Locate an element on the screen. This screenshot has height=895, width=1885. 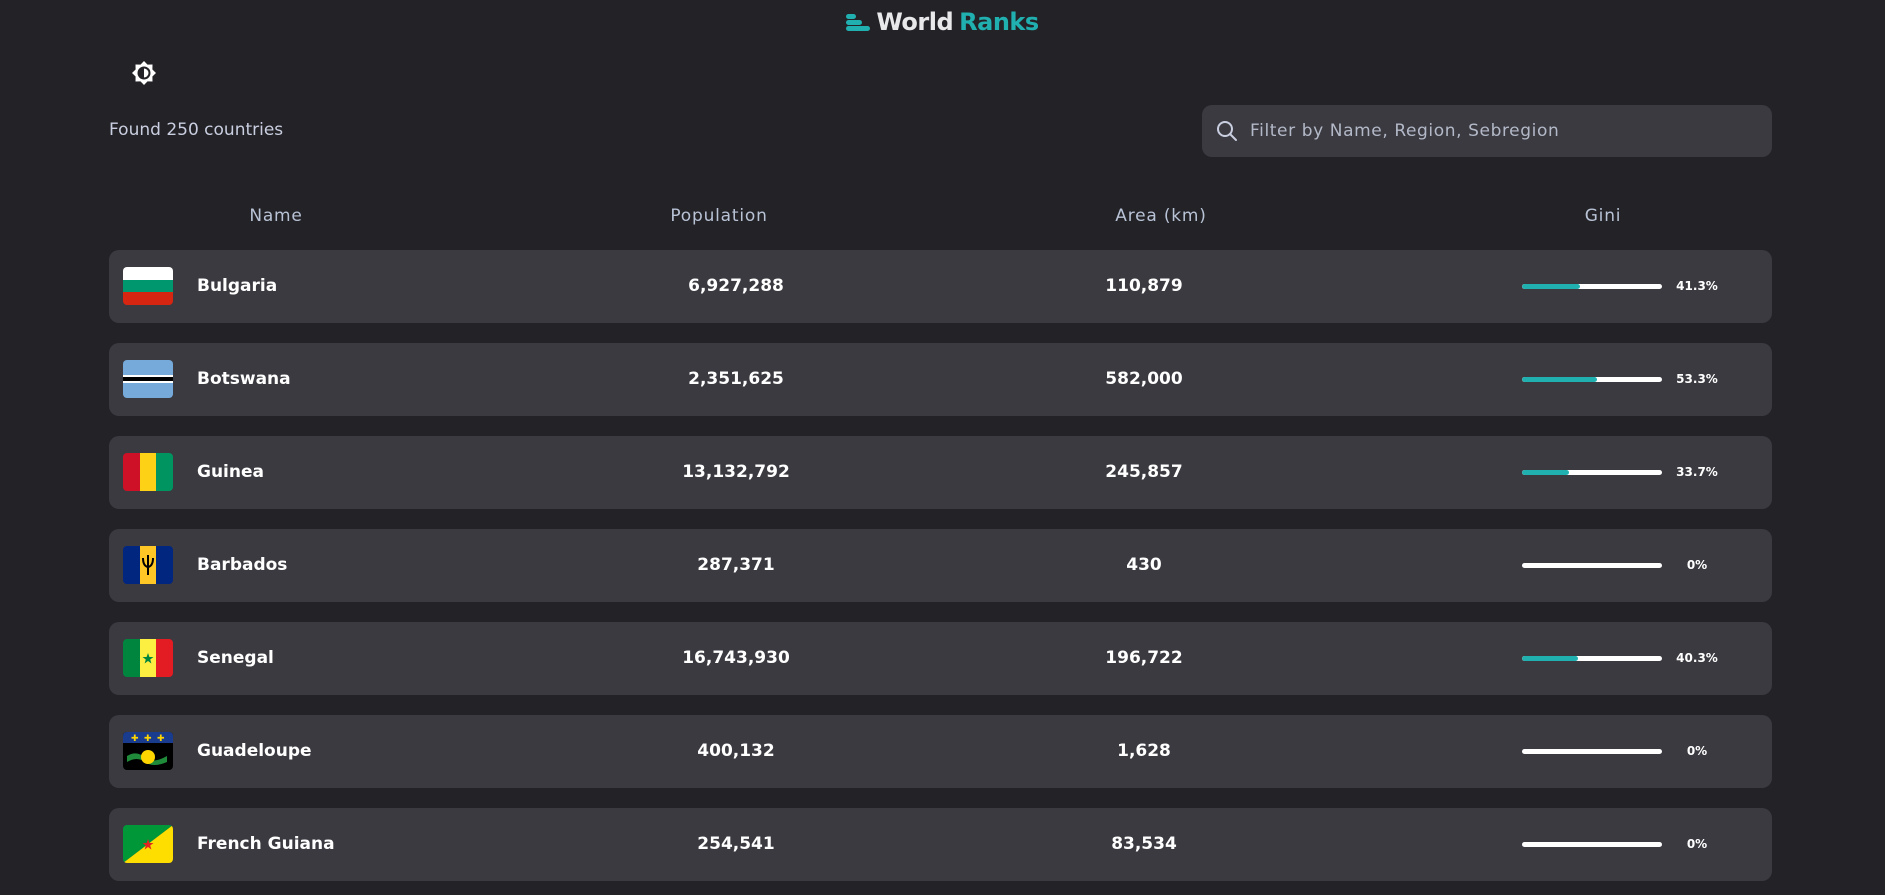
country-row: ✚ ✚ ✚ Guadeloupe 400,132 1,628 0% is located at coordinates (940, 751).